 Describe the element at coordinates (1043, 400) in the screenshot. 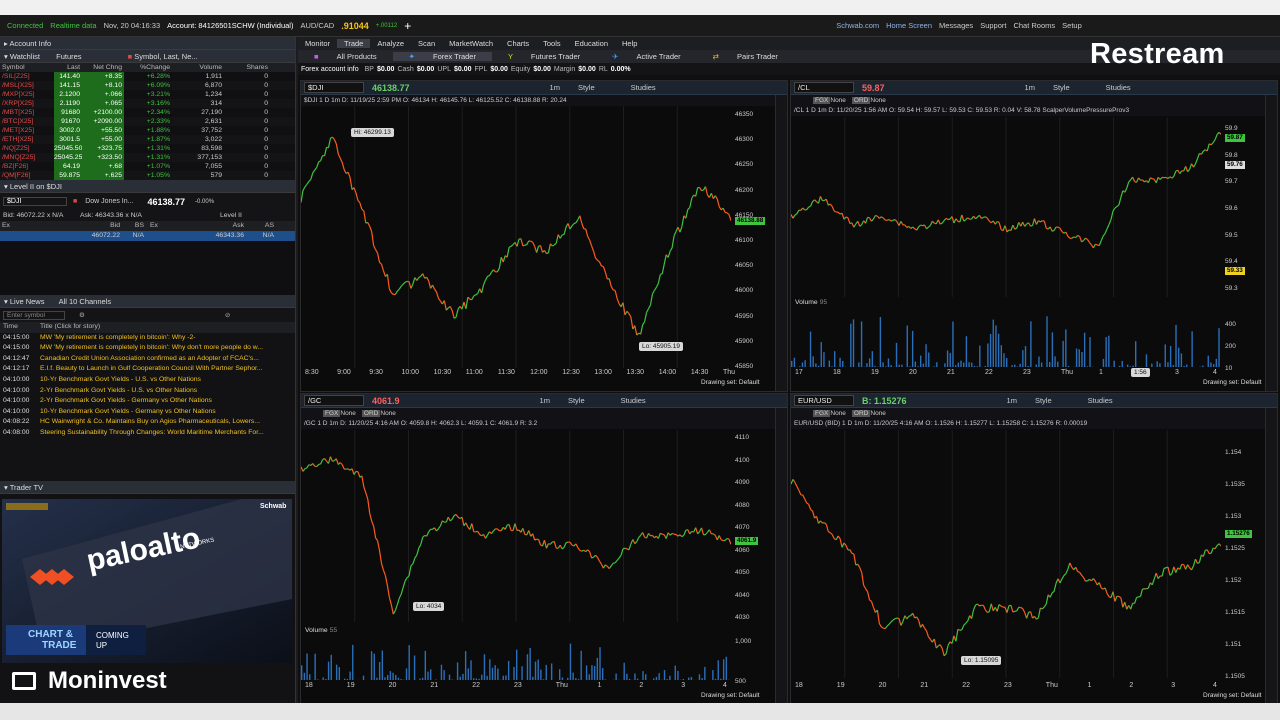

I see `chart-eurusd-style: Style` at that location.